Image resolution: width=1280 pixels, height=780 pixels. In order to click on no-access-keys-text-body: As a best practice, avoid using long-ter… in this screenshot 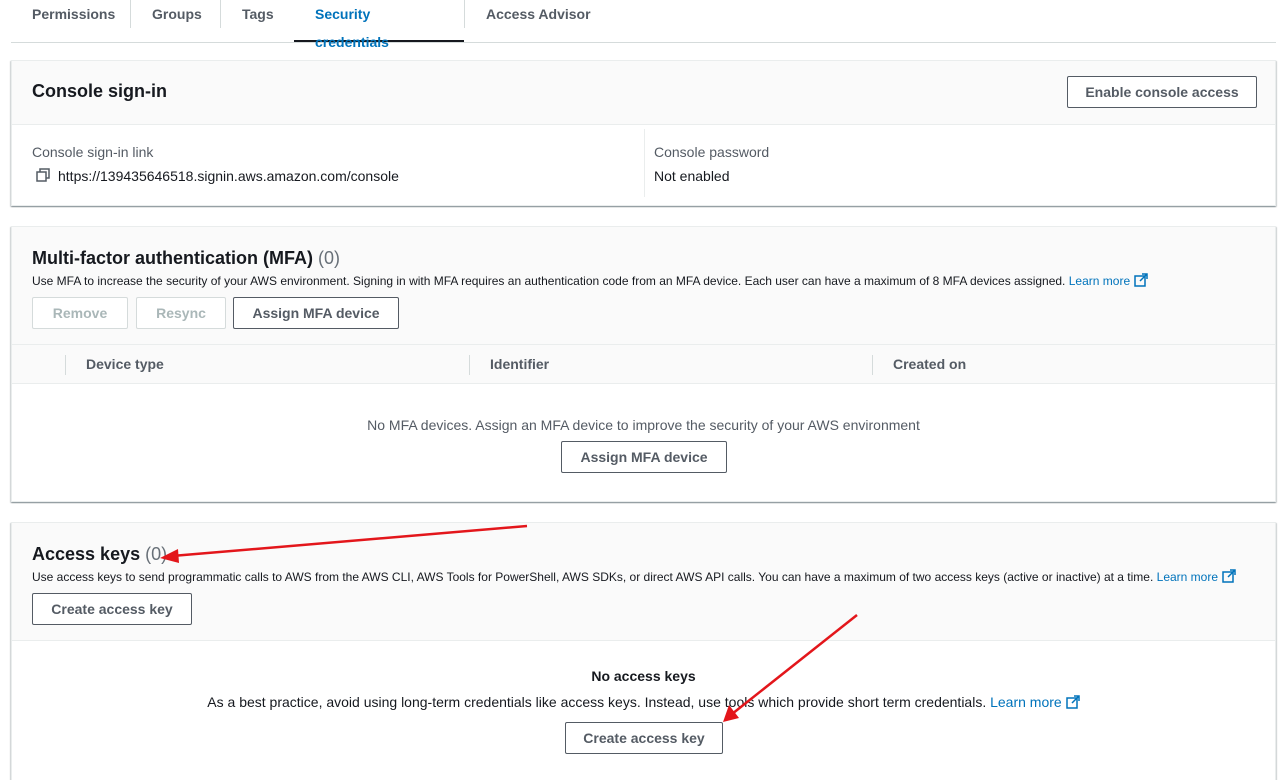, I will do `click(597, 702)`.